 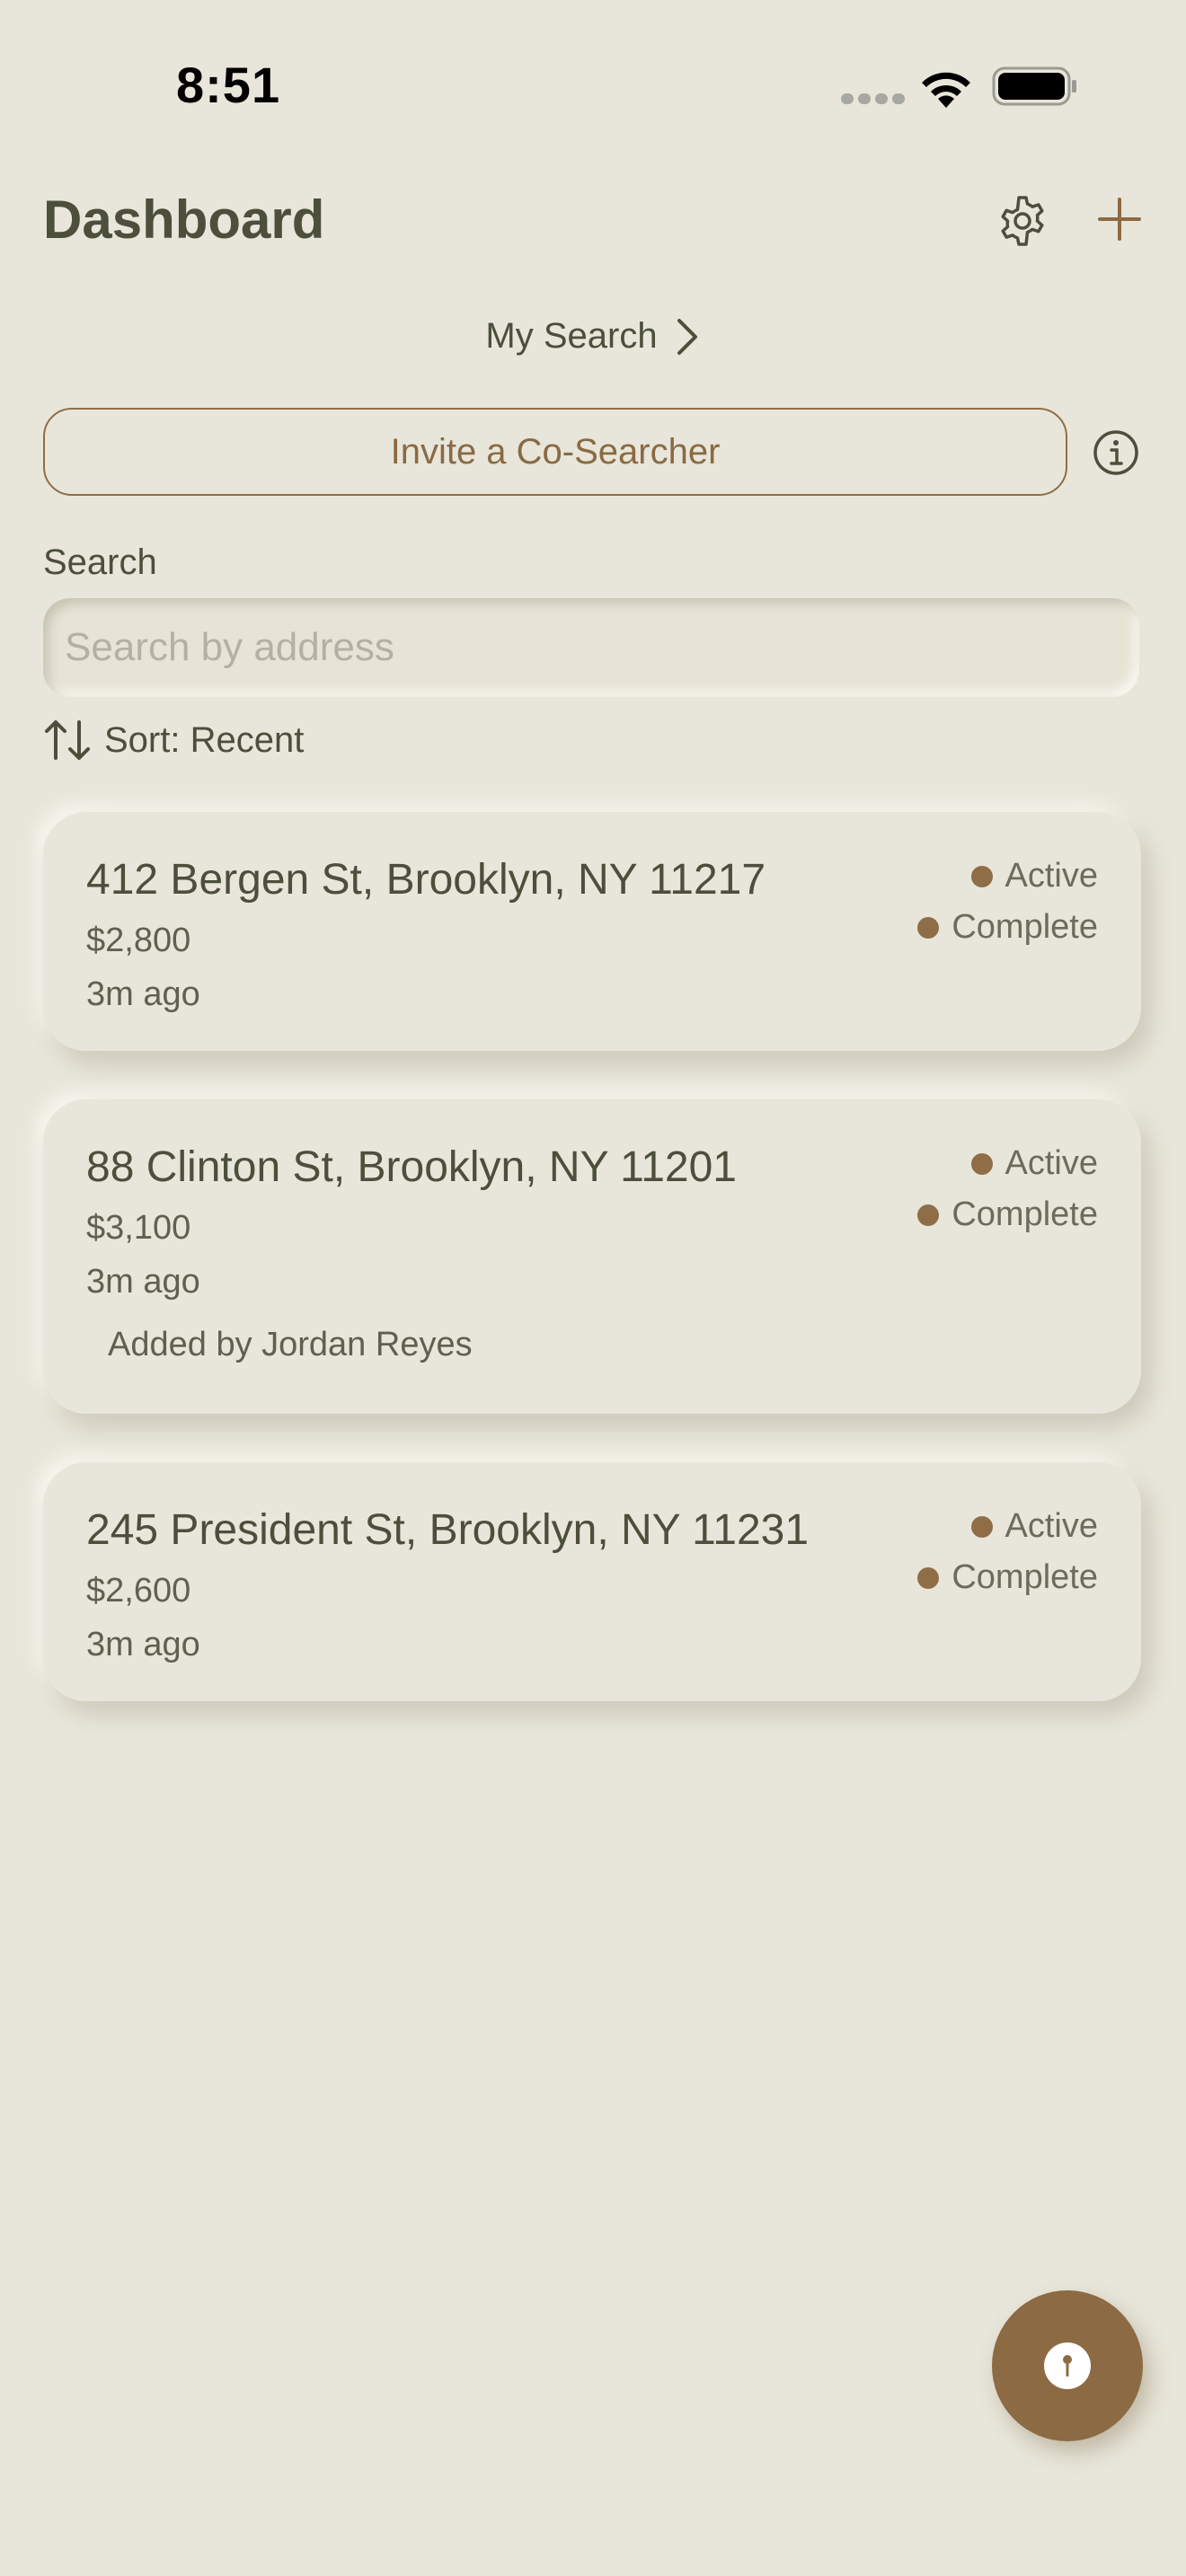 I want to click on my-search-link: My Search, so click(x=593, y=336).